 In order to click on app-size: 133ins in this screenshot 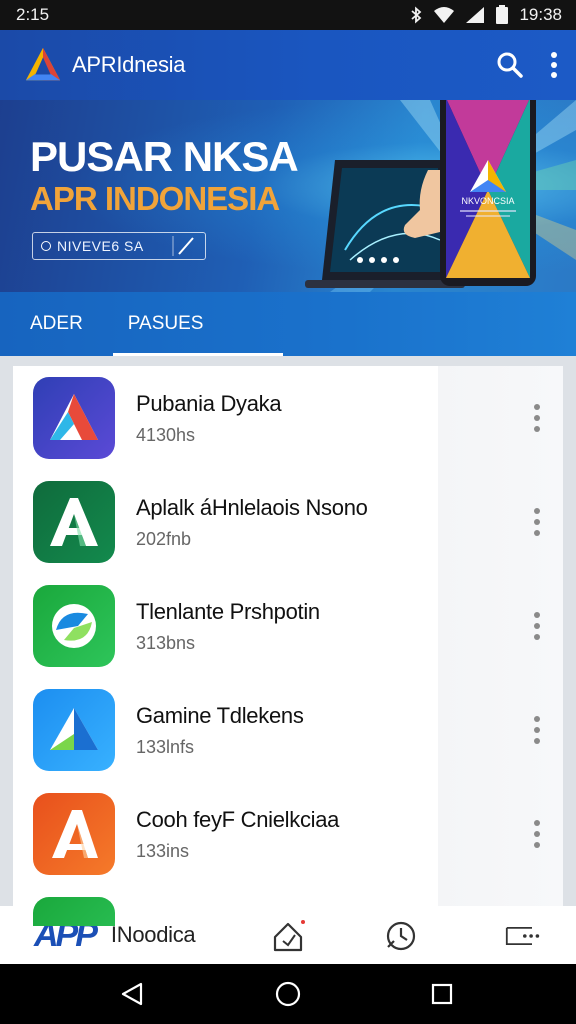, I will do `click(163, 850)`.